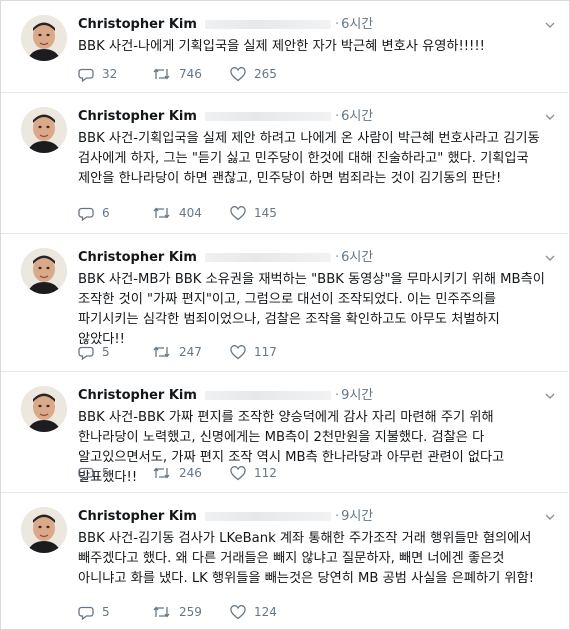 This screenshot has width=570, height=630. What do you see at coordinates (265, 473) in the screenshot?
I see `like-count: 112` at bounding box center [265, 473].